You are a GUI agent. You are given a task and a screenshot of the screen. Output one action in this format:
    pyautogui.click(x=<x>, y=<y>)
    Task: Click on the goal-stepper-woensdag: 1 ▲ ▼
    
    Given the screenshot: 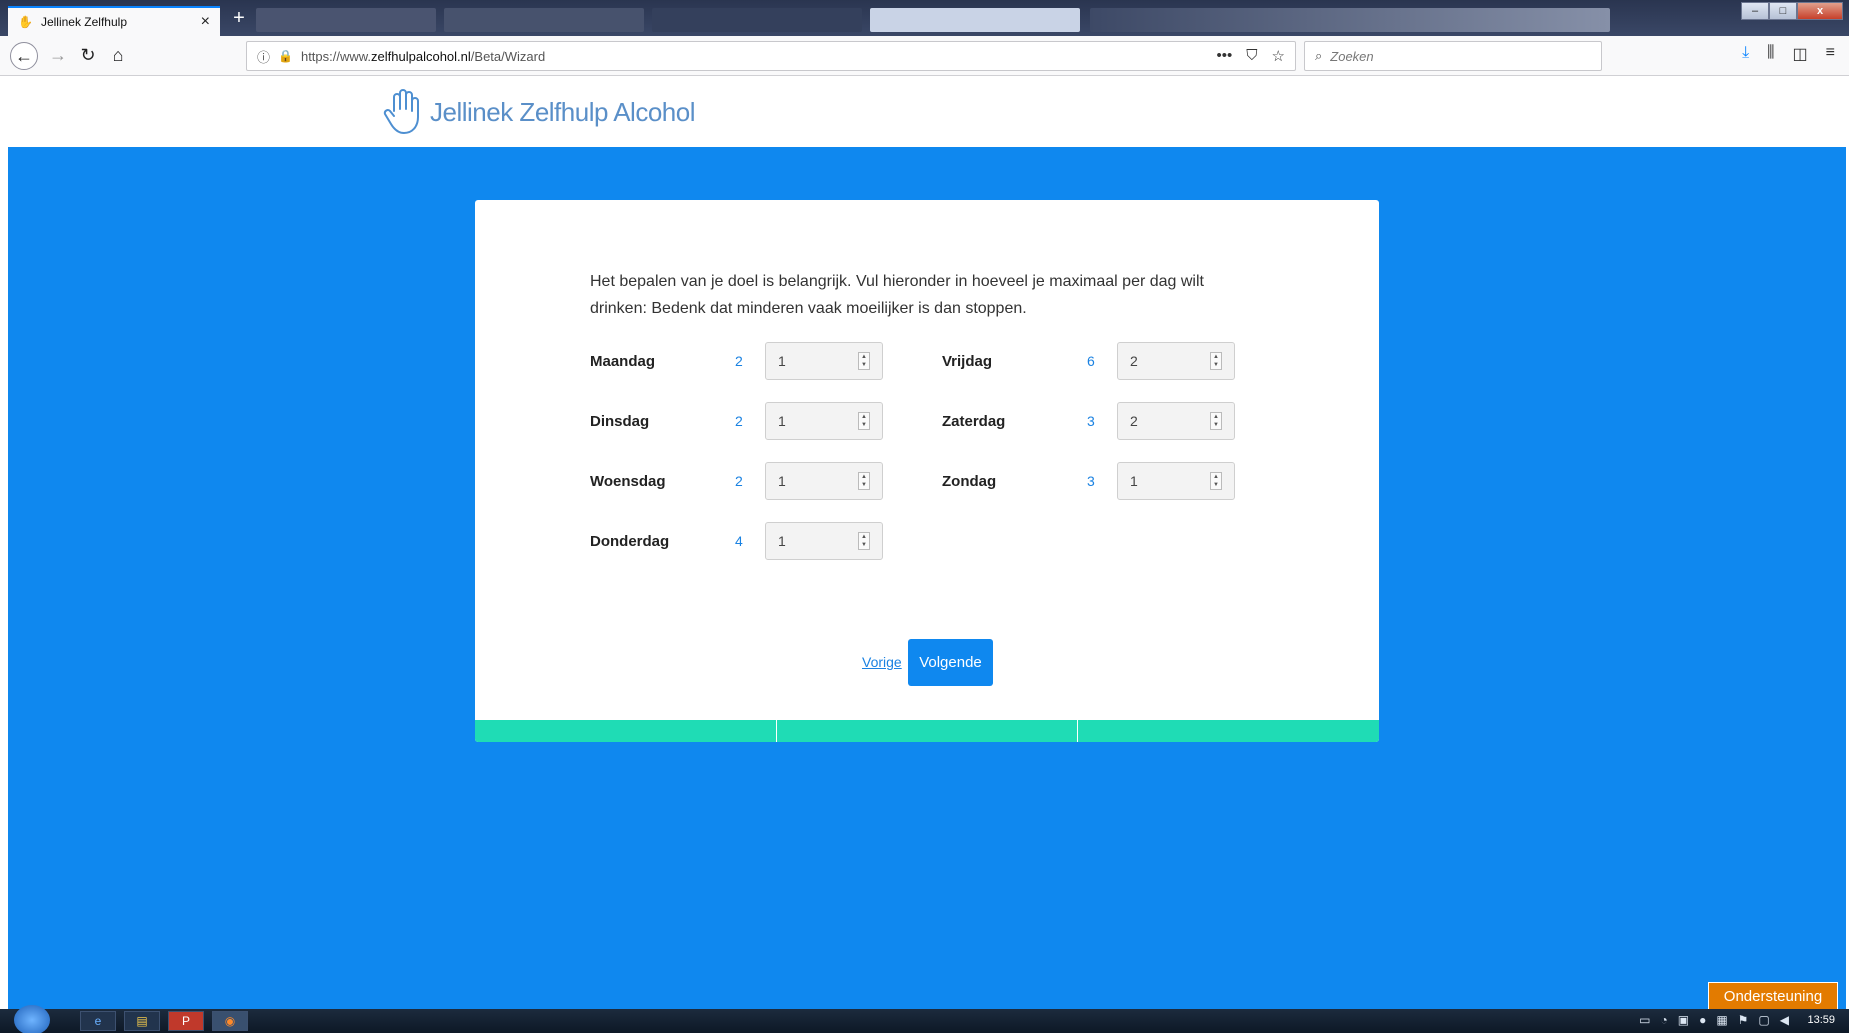 What is the action you would take?
    pyautogui.click(x=824, y=481)
    